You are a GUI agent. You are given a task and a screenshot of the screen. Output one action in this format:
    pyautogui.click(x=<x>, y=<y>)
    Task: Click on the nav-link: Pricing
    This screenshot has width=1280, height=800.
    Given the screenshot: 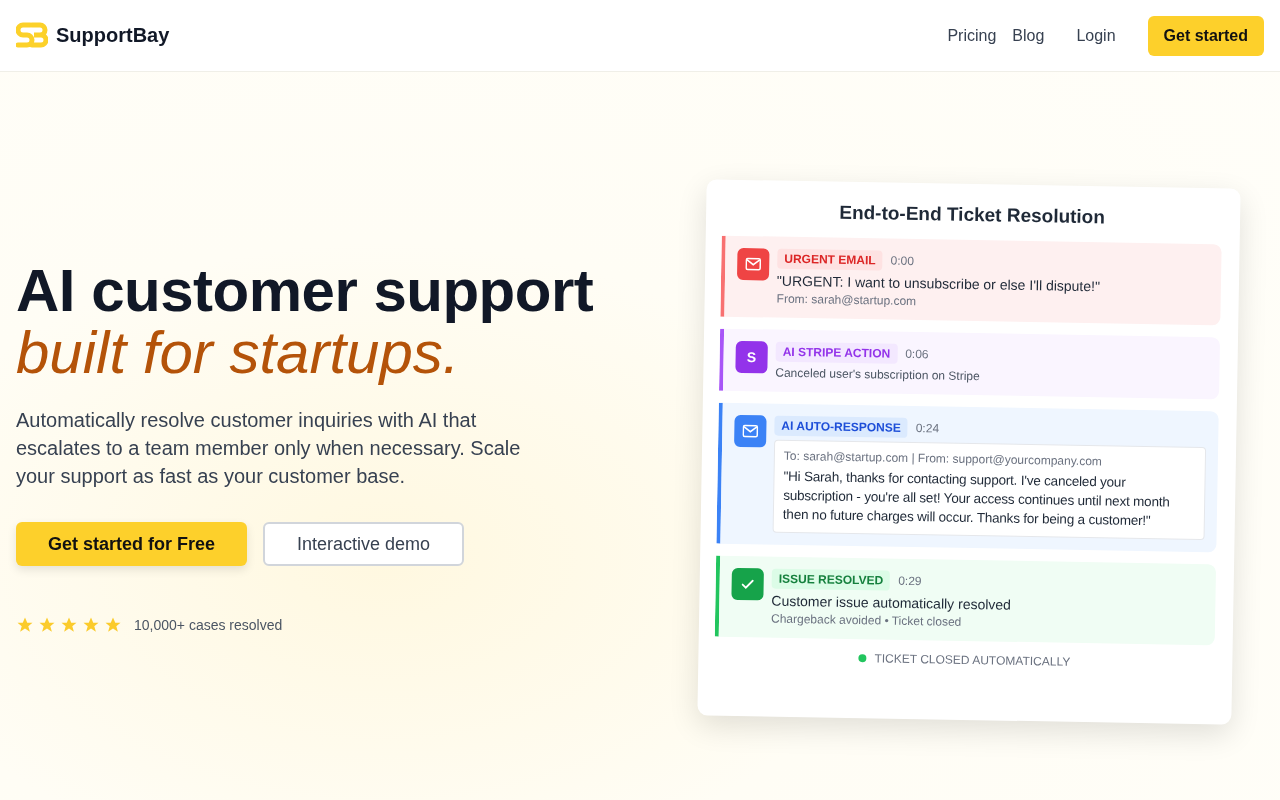 What is the action you would take?
    pyautogui.click(x=972, y=35)
    